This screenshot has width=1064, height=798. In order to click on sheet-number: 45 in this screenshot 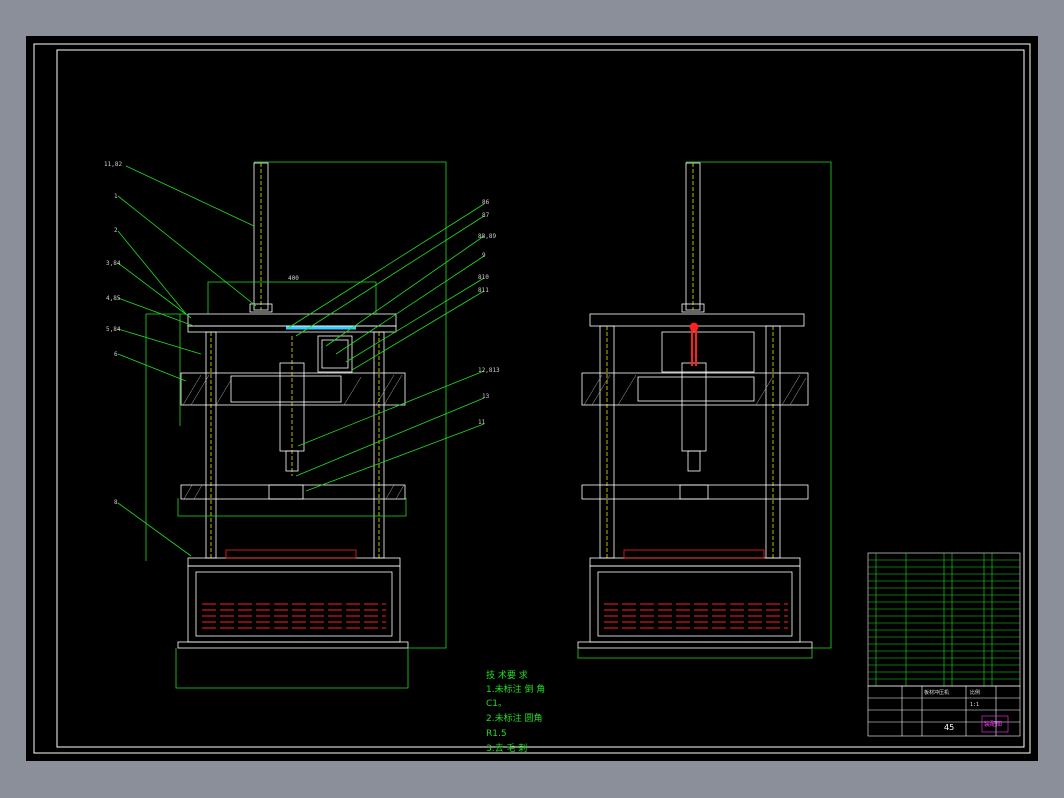, I will do `click(949, 727)`.